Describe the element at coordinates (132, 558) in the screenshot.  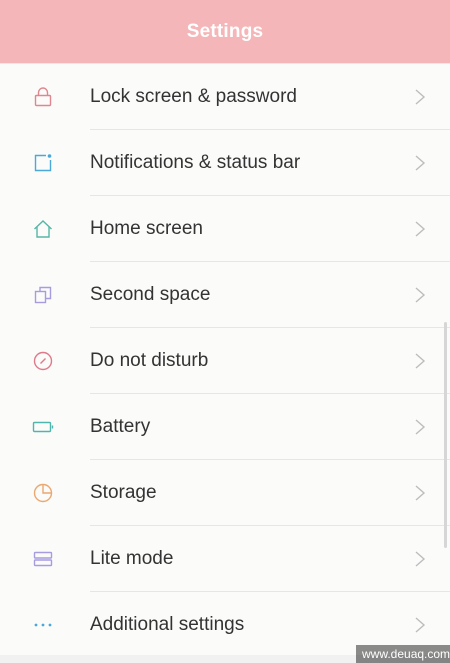
I see `settings-item-label: Lite mode` at that location.